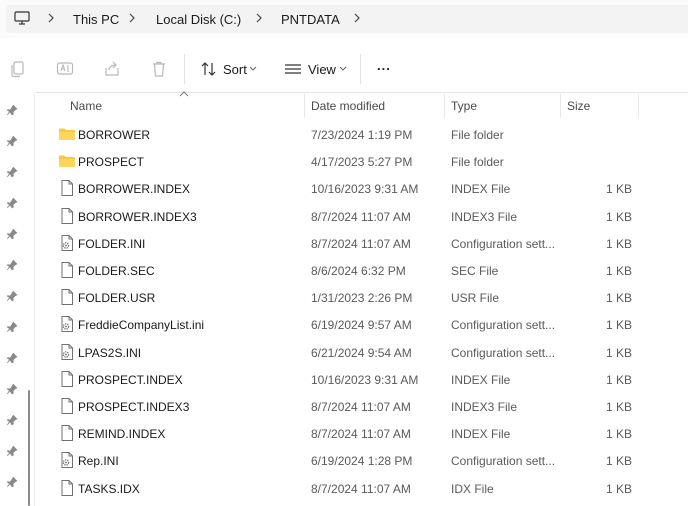  What do you see at coordinates (141, 325) in the screenshot?
I see `file-name: FreddieCompanyList.ini` at bounding box center [141, 325].